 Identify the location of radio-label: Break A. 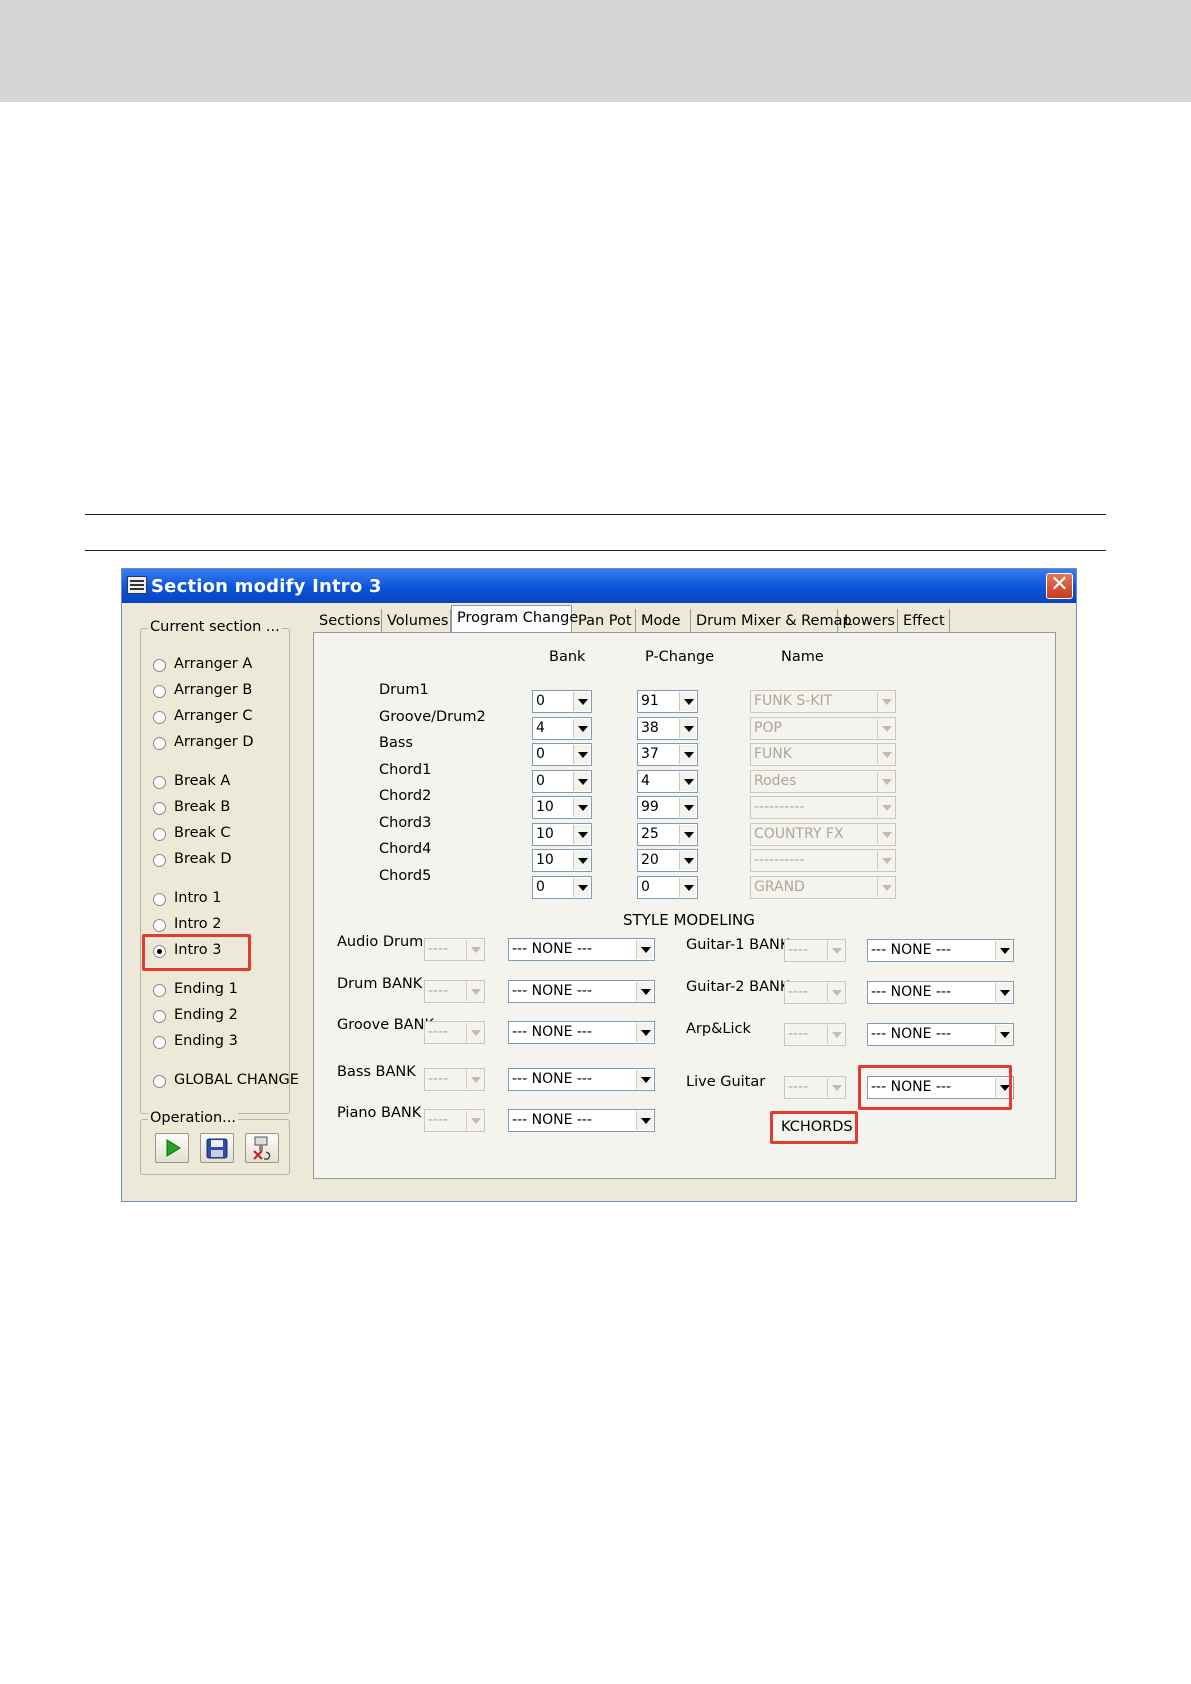
(202, 781).